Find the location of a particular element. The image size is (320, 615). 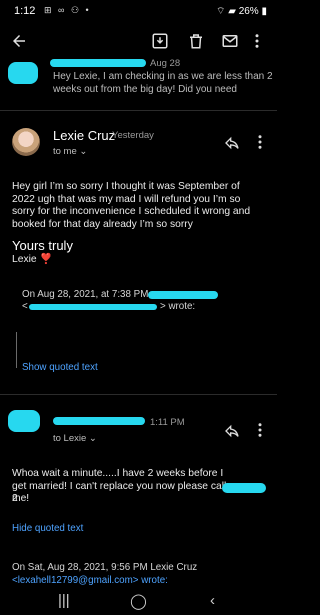

heart-icon: ❣️ is located at coordinates (46, 259).